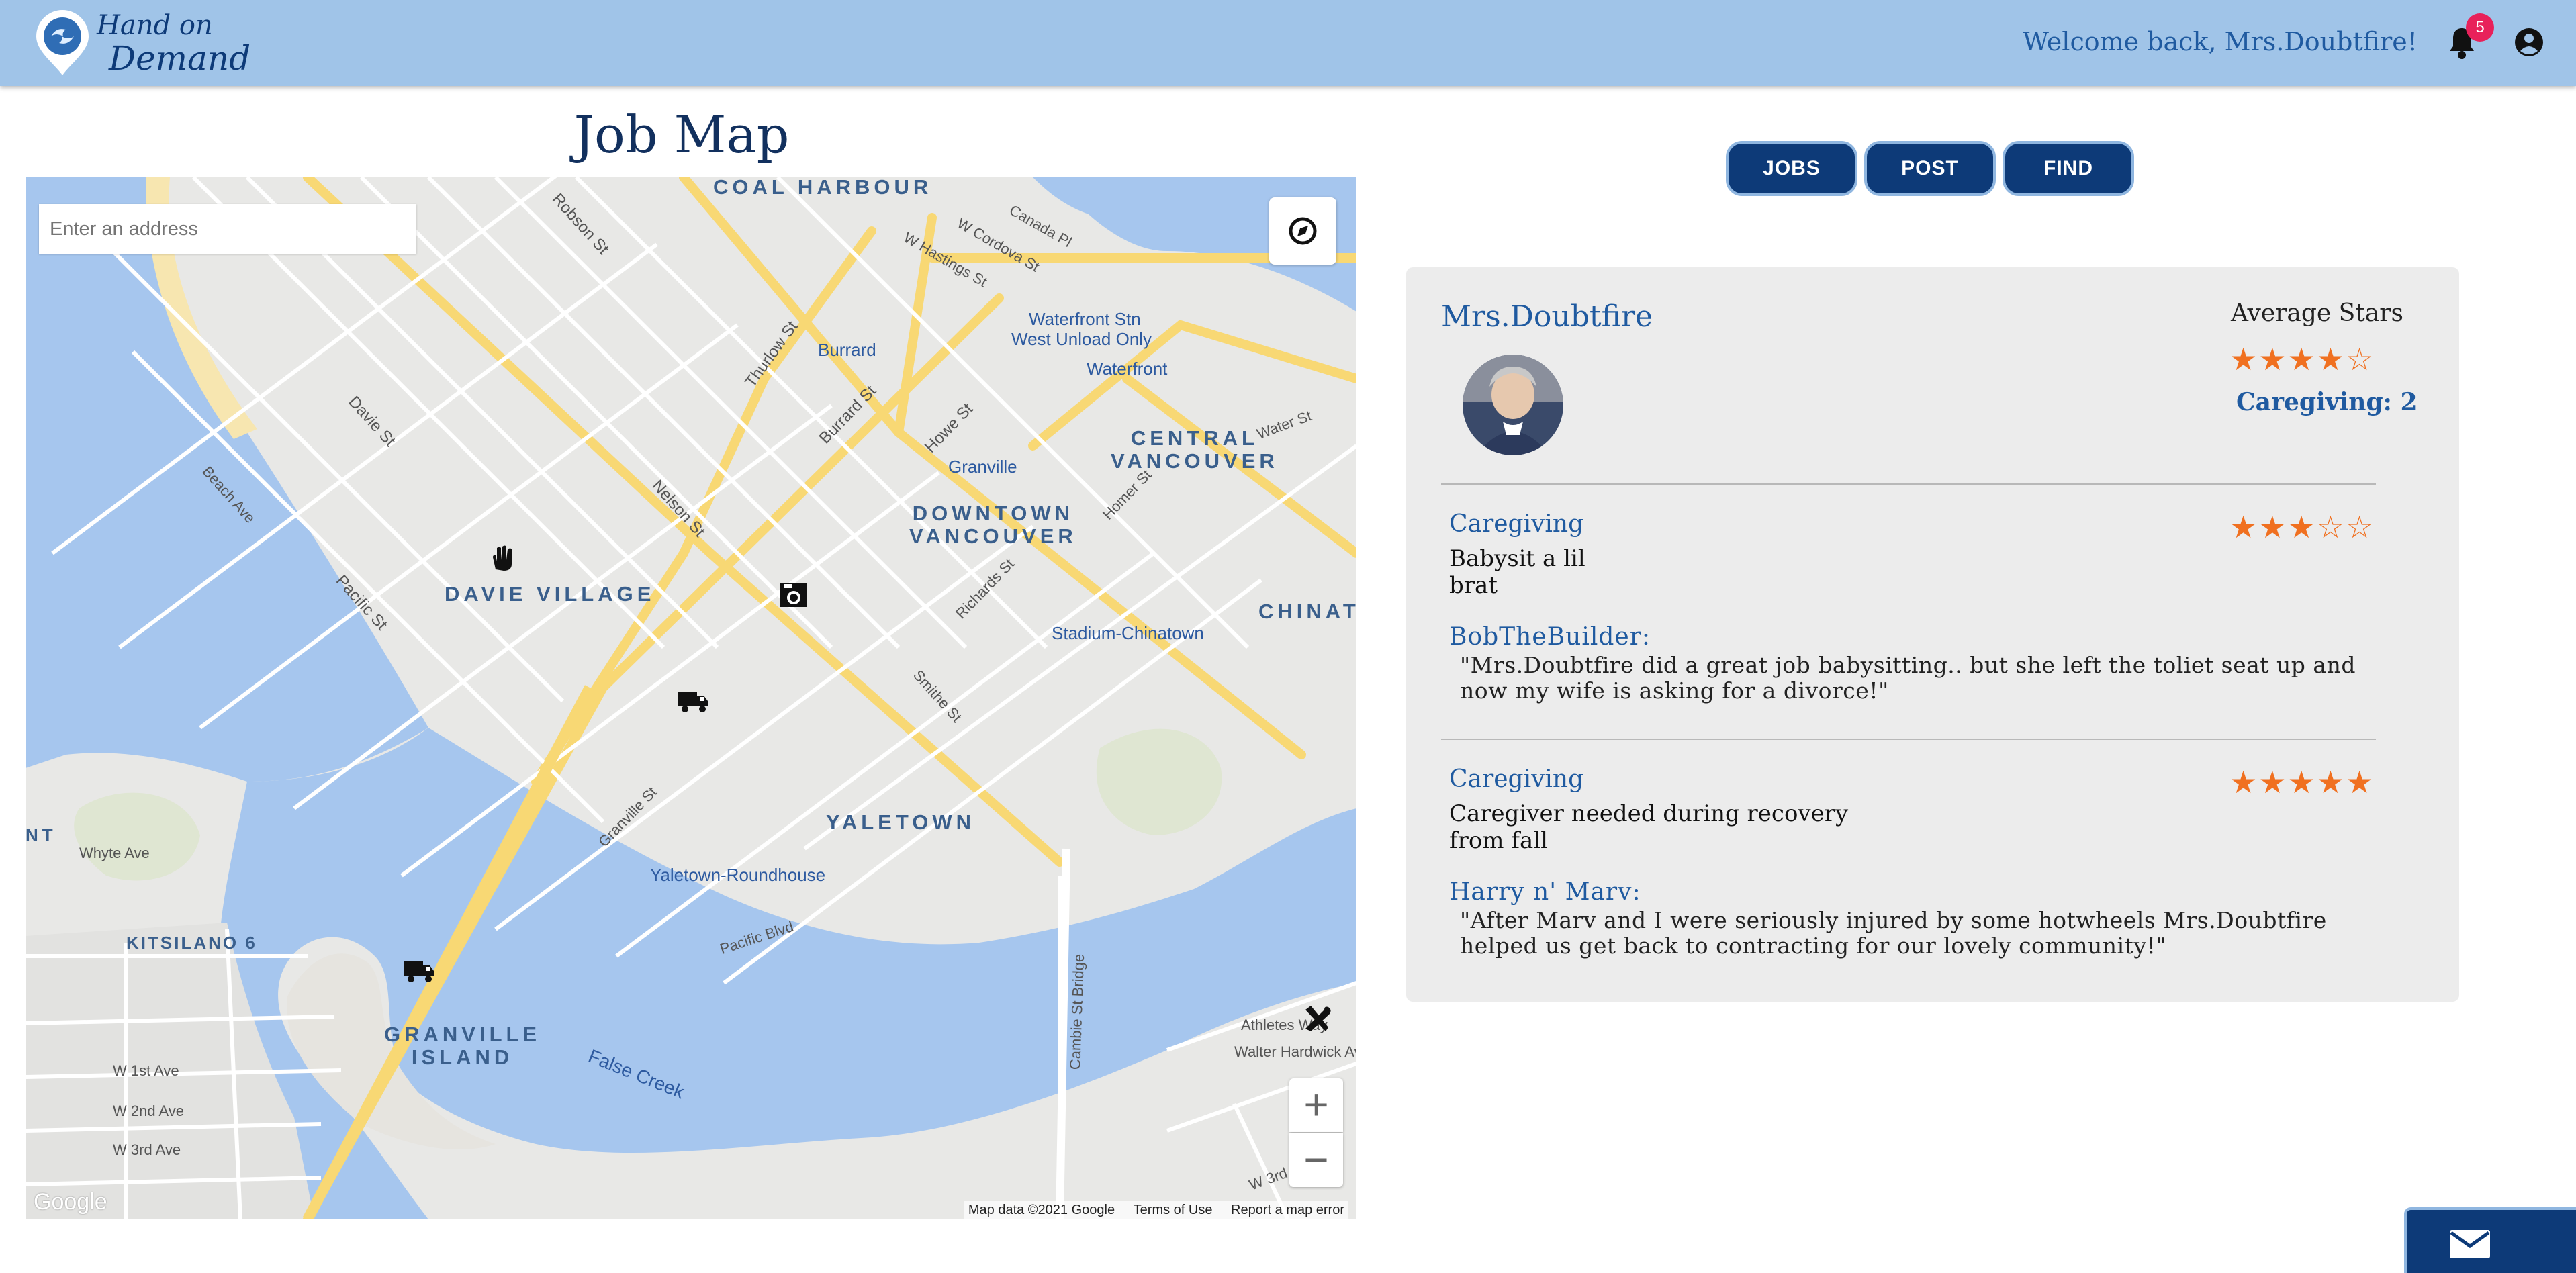  I want to click on notification-count-badge: 5, so click(2480, 27).